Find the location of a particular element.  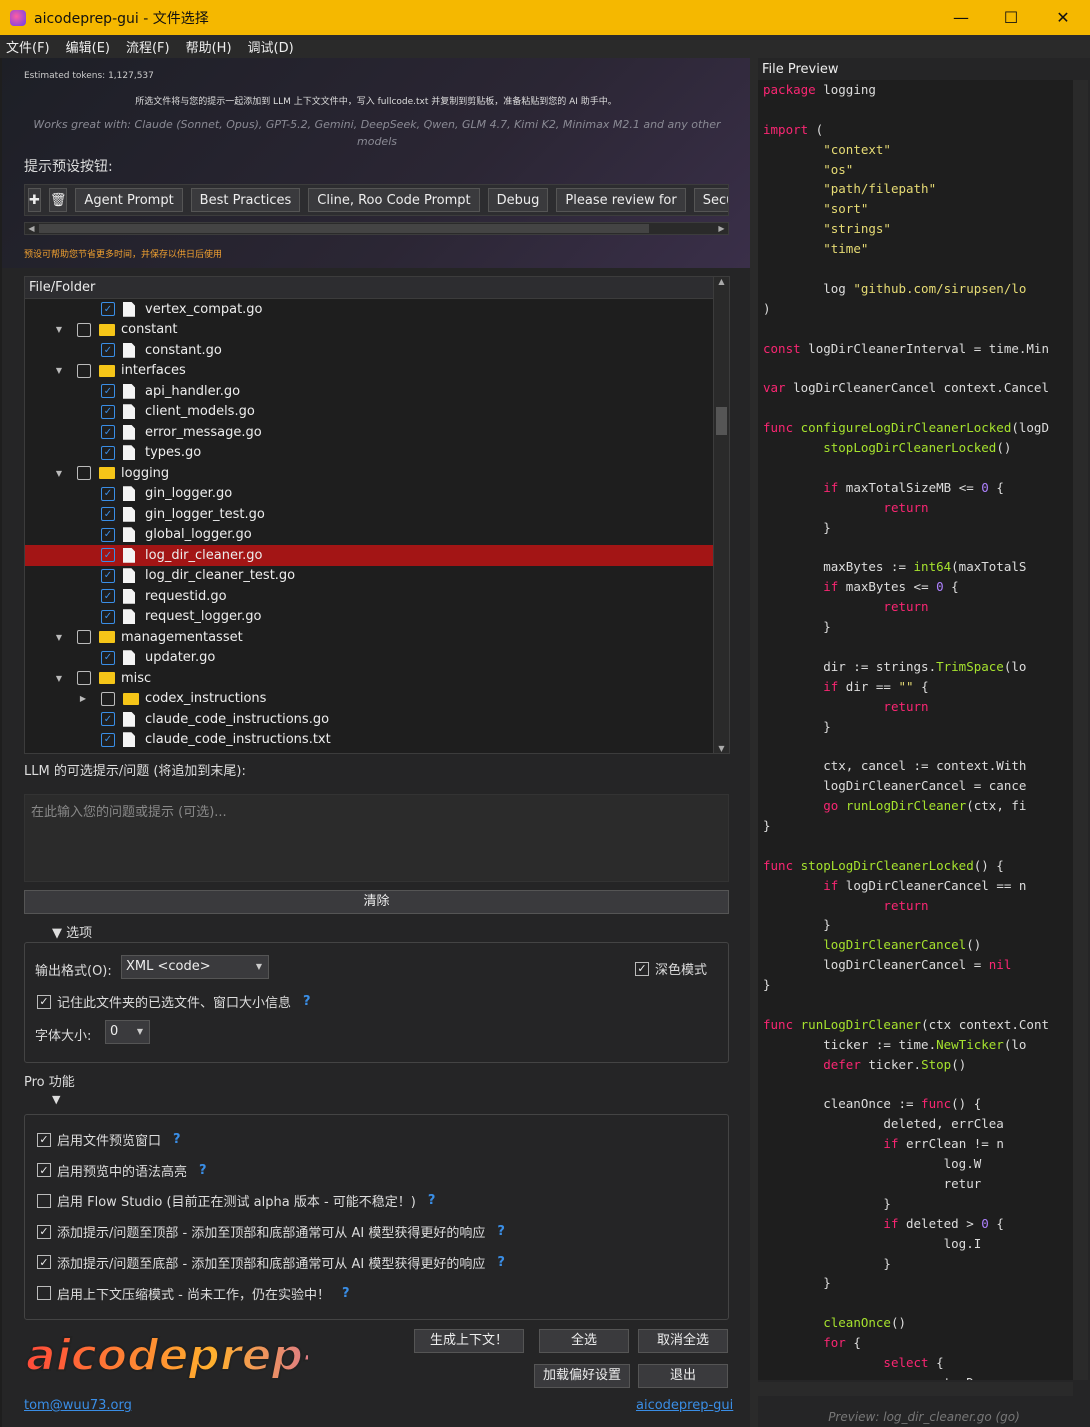

menu-help: 帮助(H) is located at coordinates (209, 46).